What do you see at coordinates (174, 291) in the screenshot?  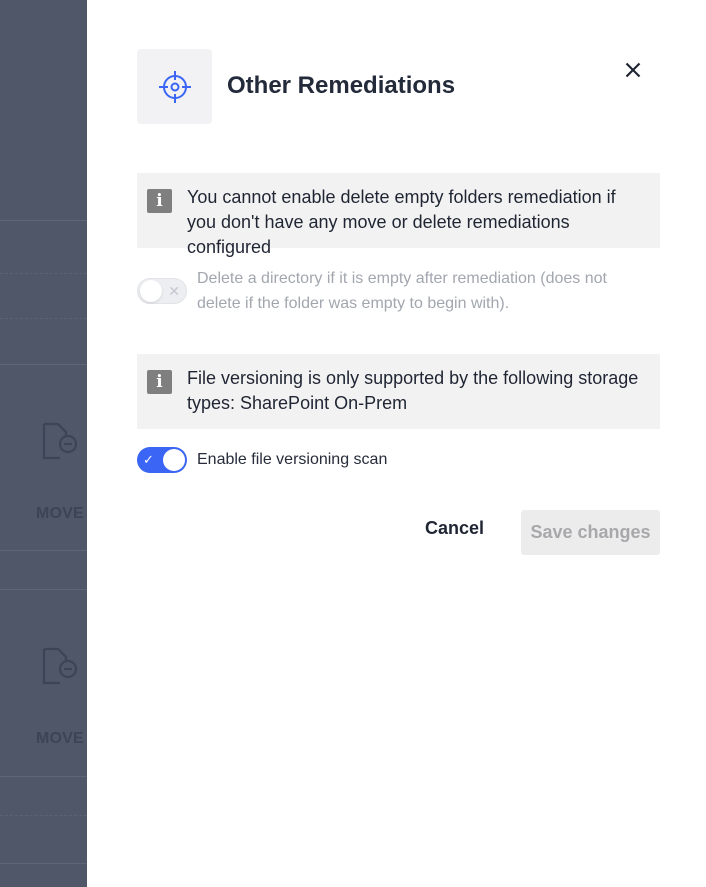 I see `x-icon: ✕` at bounding box center [174, 291].